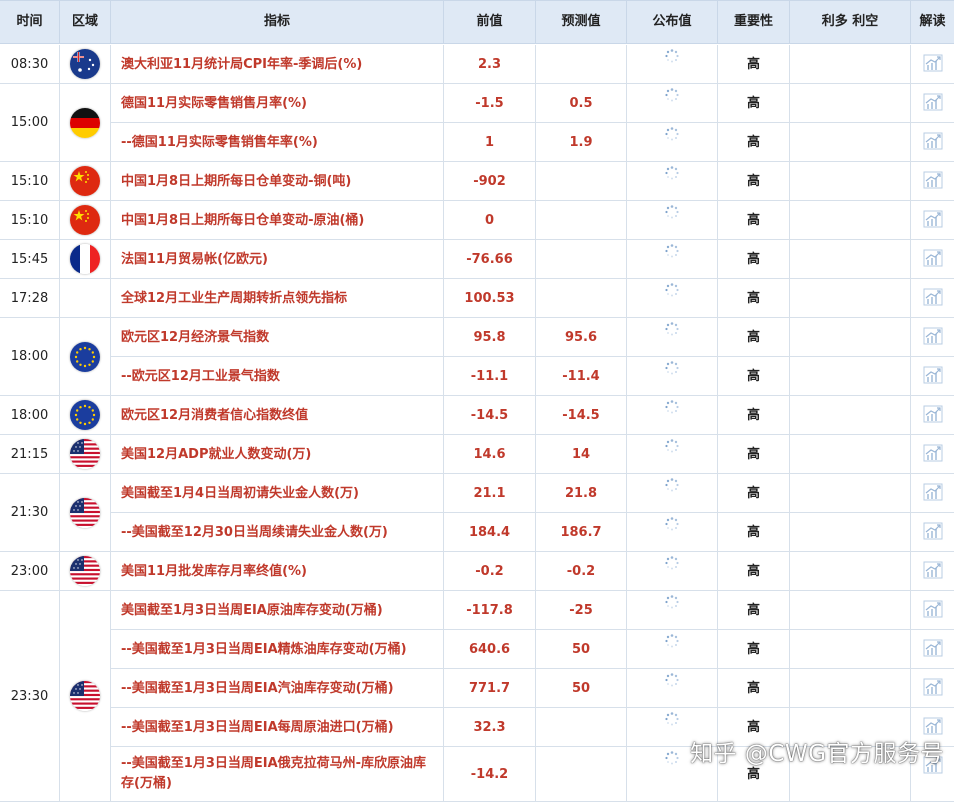 Image resolution: width=954 pixels, height=802 pixels. Describe the element at coordinates (490, 103) in the screenshot. I see `previous-value: -1.5` at that location.